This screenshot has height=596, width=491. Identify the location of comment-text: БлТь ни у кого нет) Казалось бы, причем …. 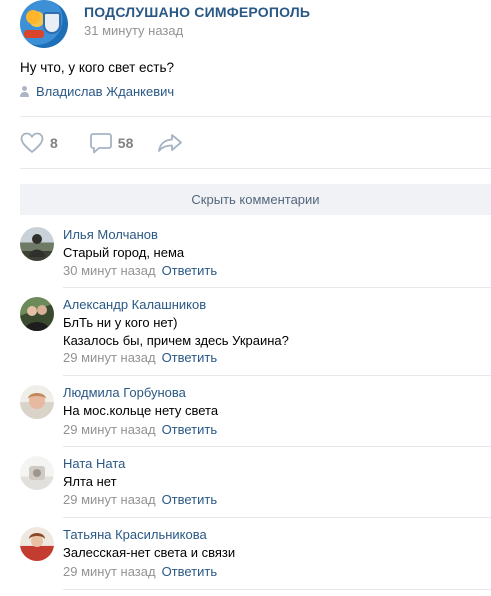
(176, 332).